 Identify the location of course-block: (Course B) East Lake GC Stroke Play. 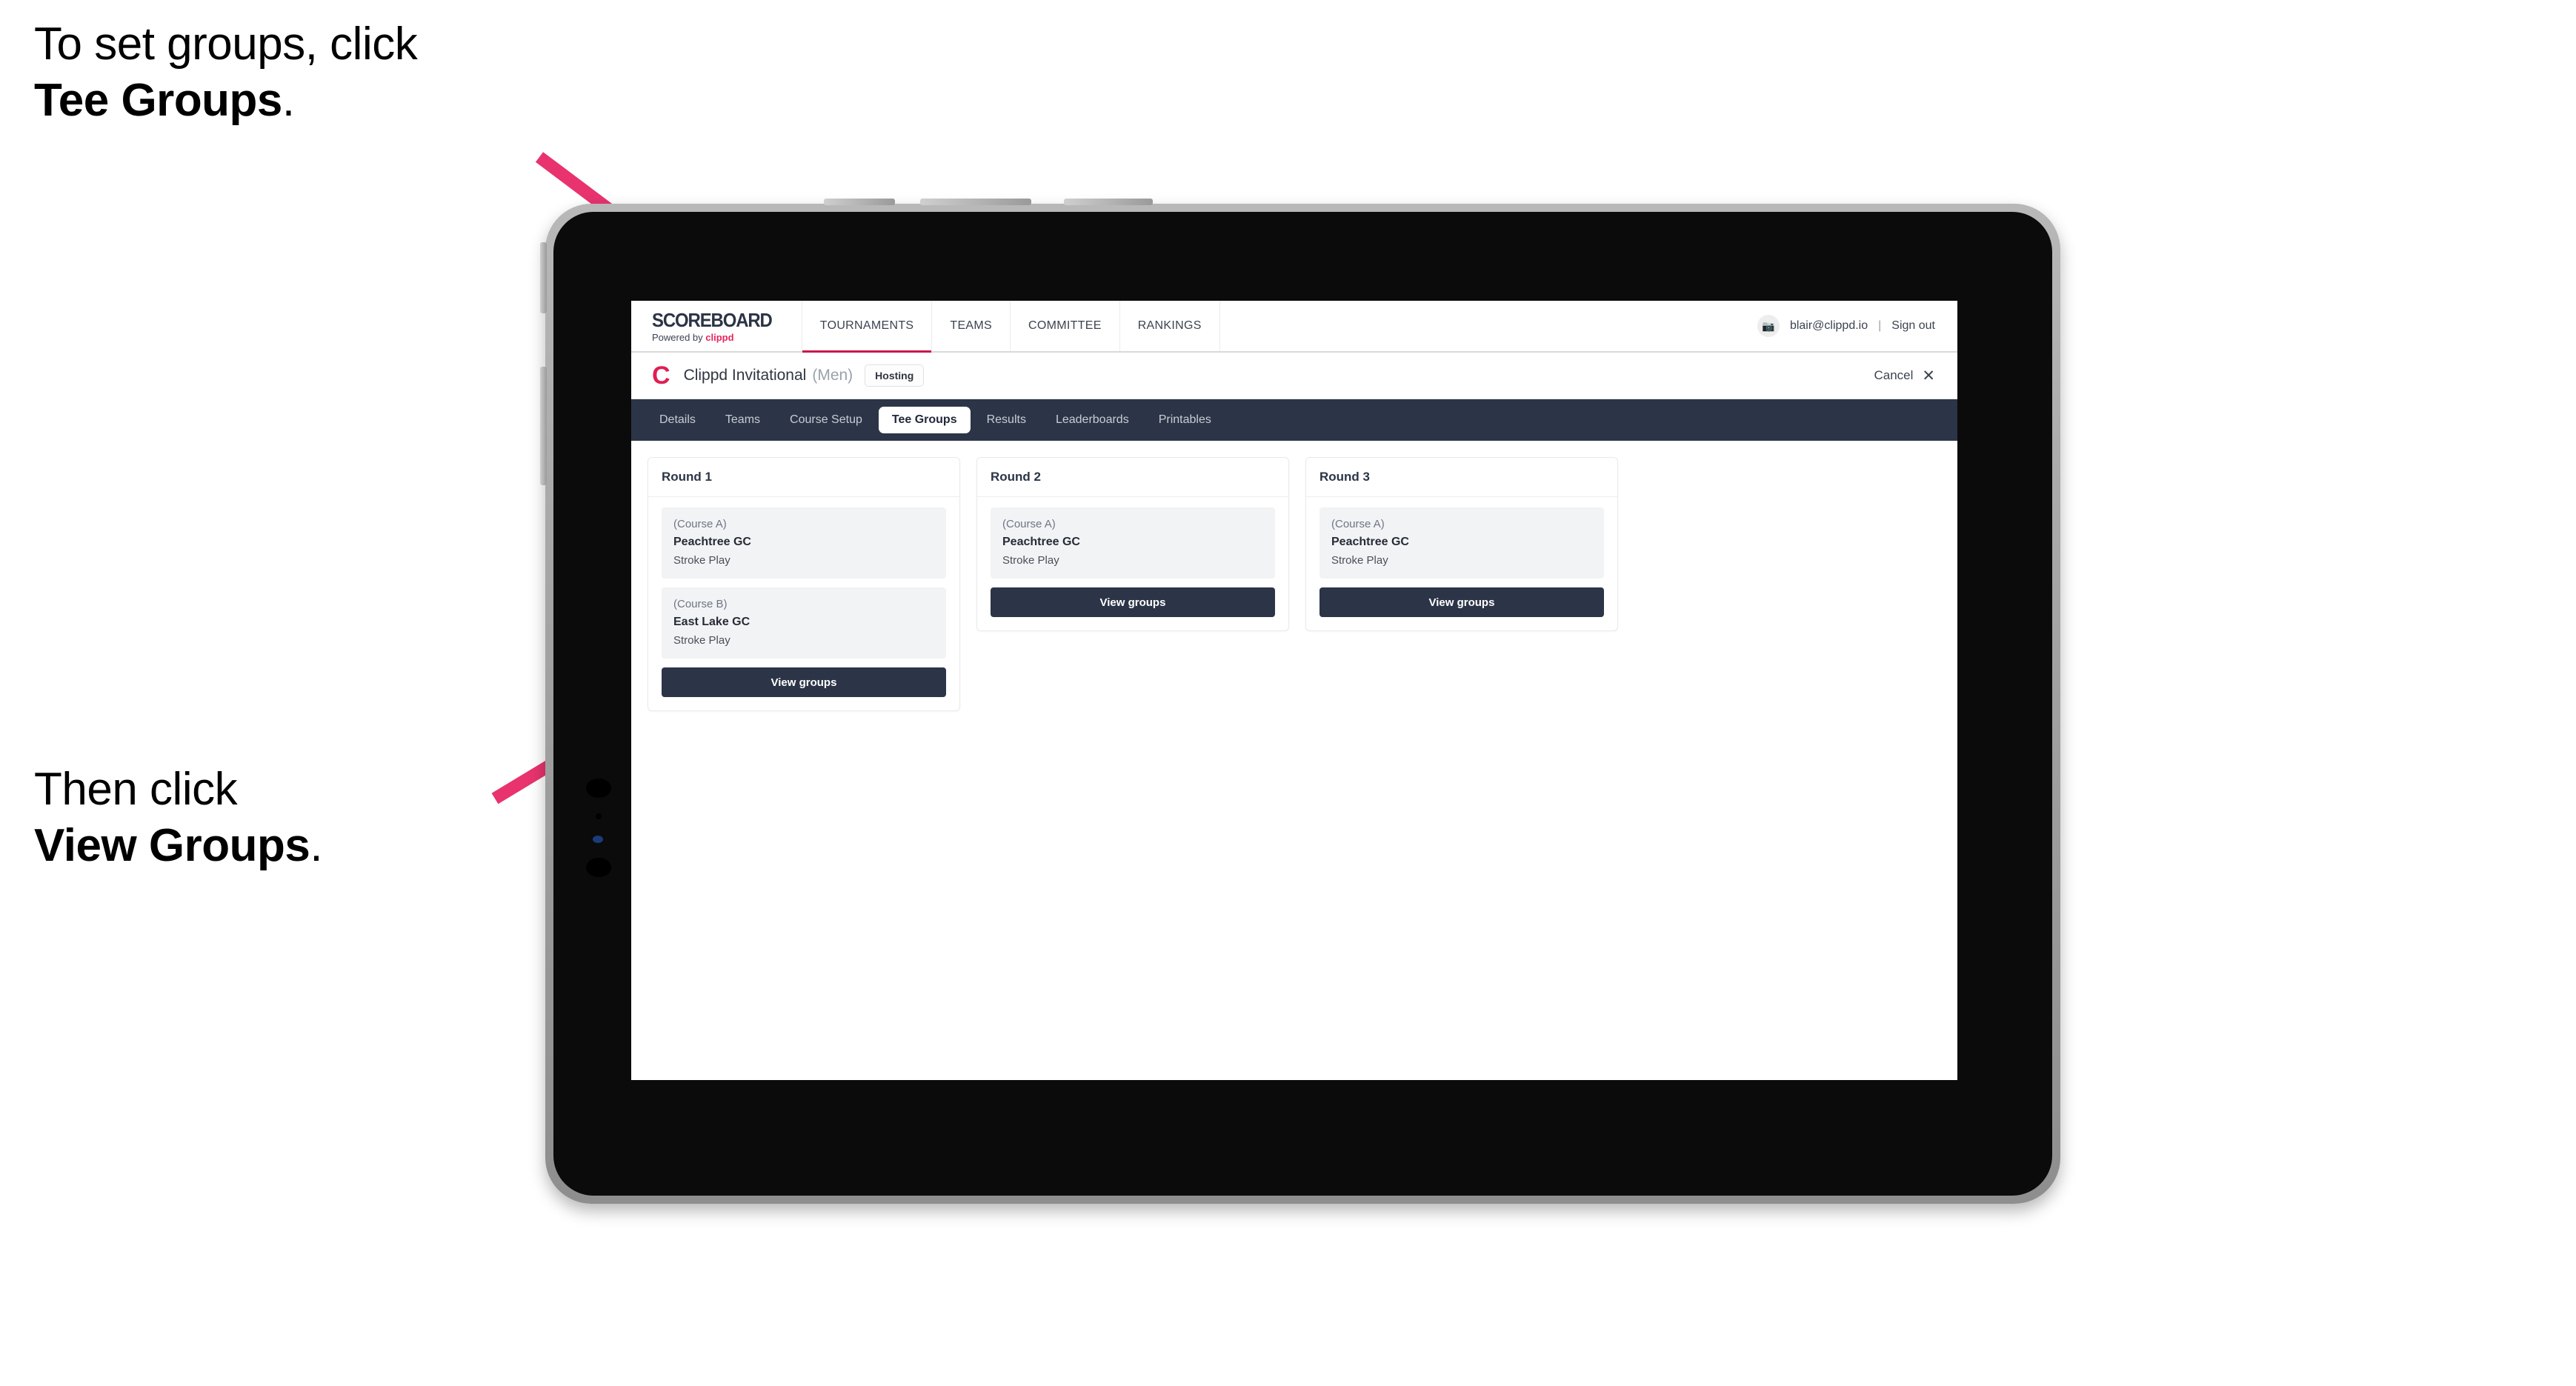
(804, 623).